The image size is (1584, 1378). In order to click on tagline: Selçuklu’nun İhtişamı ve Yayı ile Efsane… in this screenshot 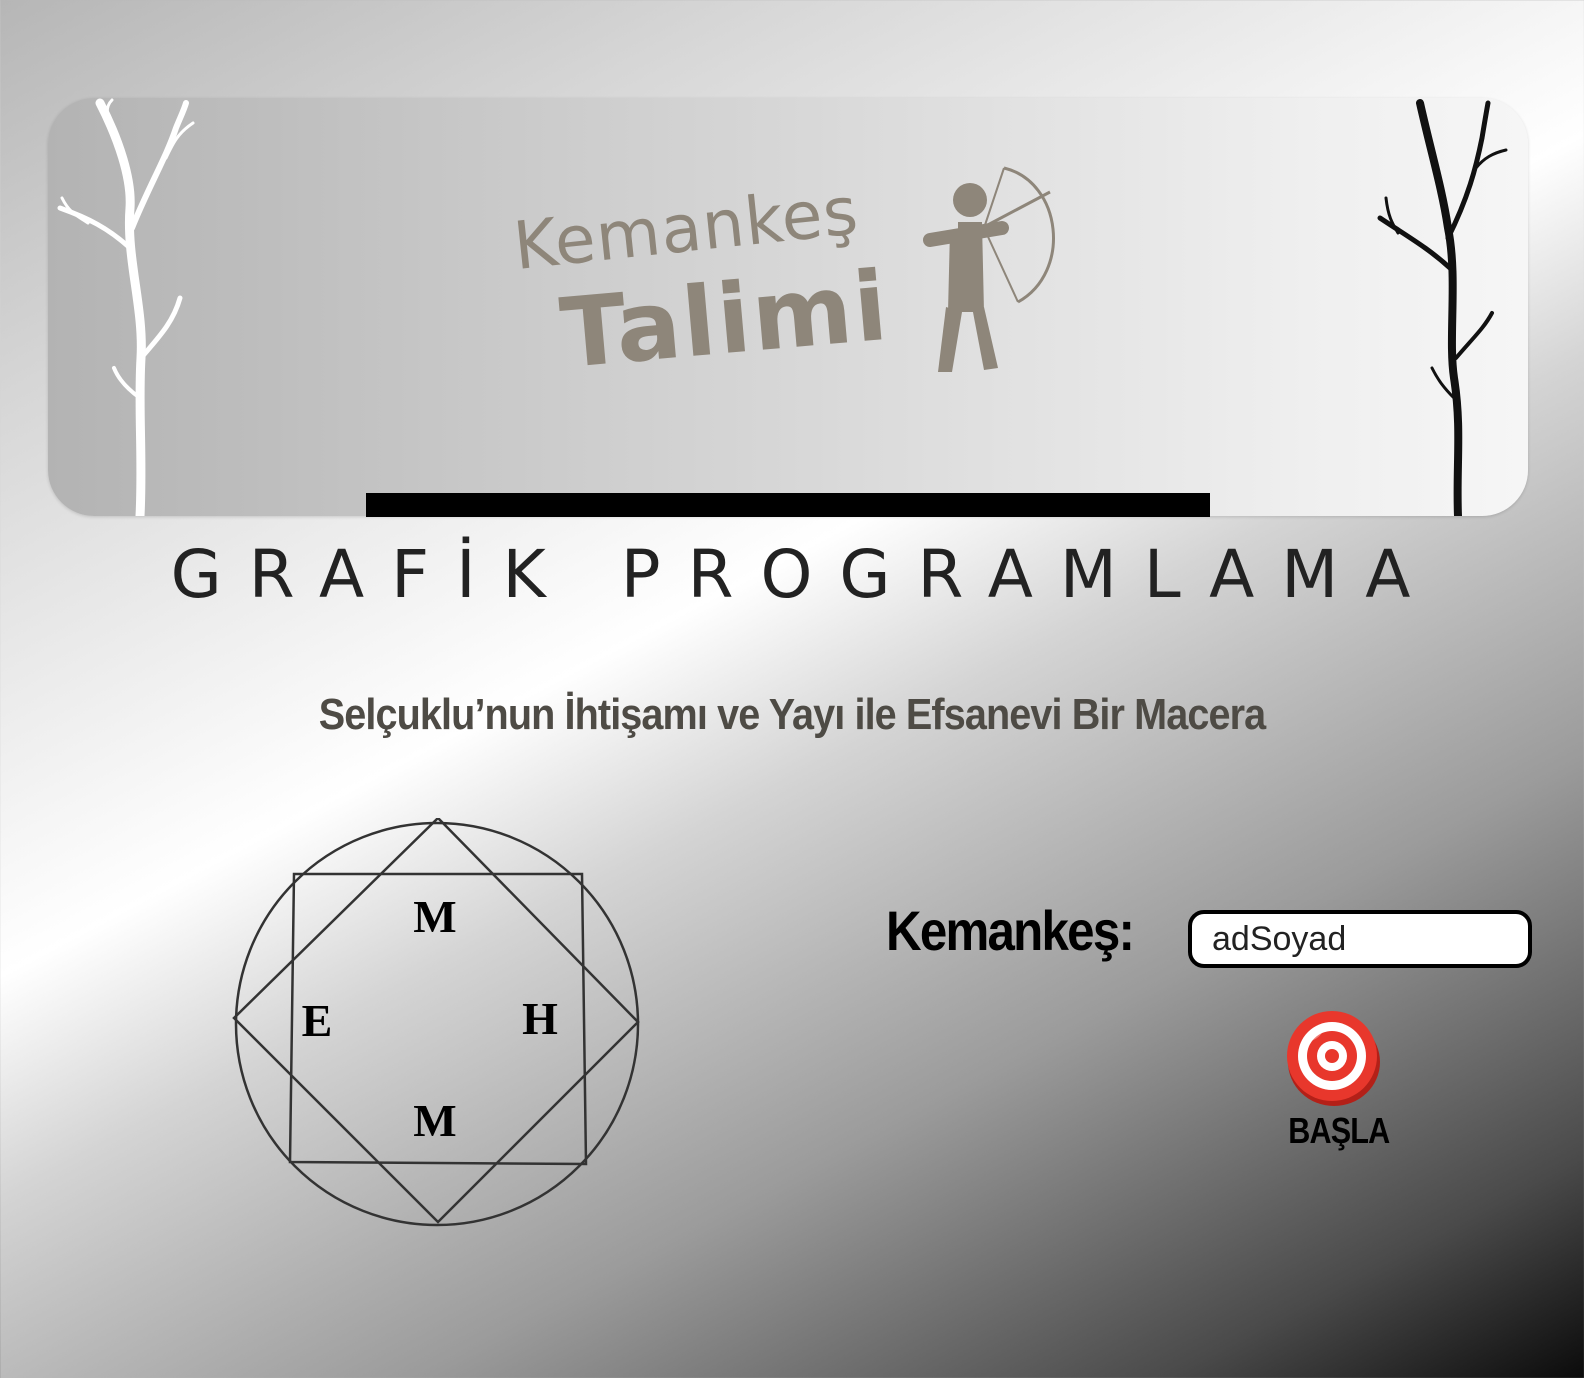, I will do `click(792, 714)`.